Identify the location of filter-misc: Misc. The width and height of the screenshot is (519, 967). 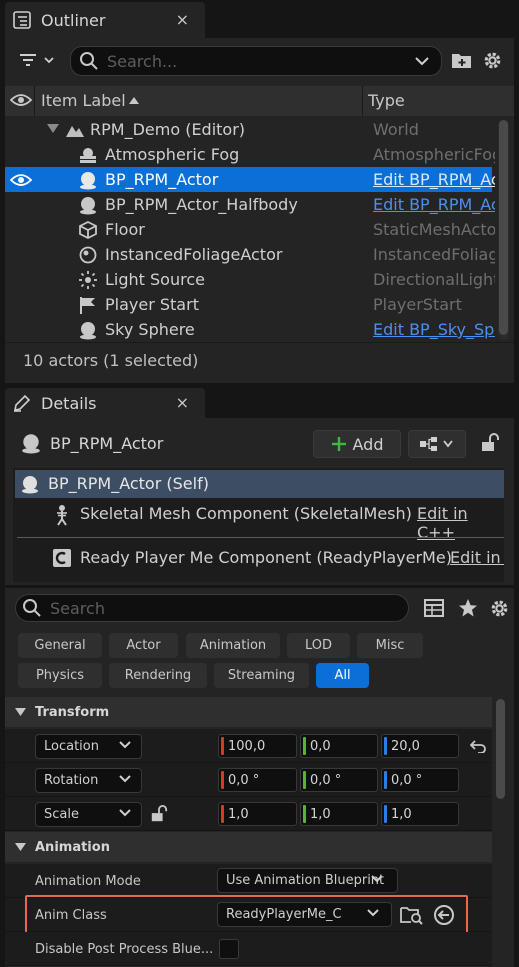
(390, 645).